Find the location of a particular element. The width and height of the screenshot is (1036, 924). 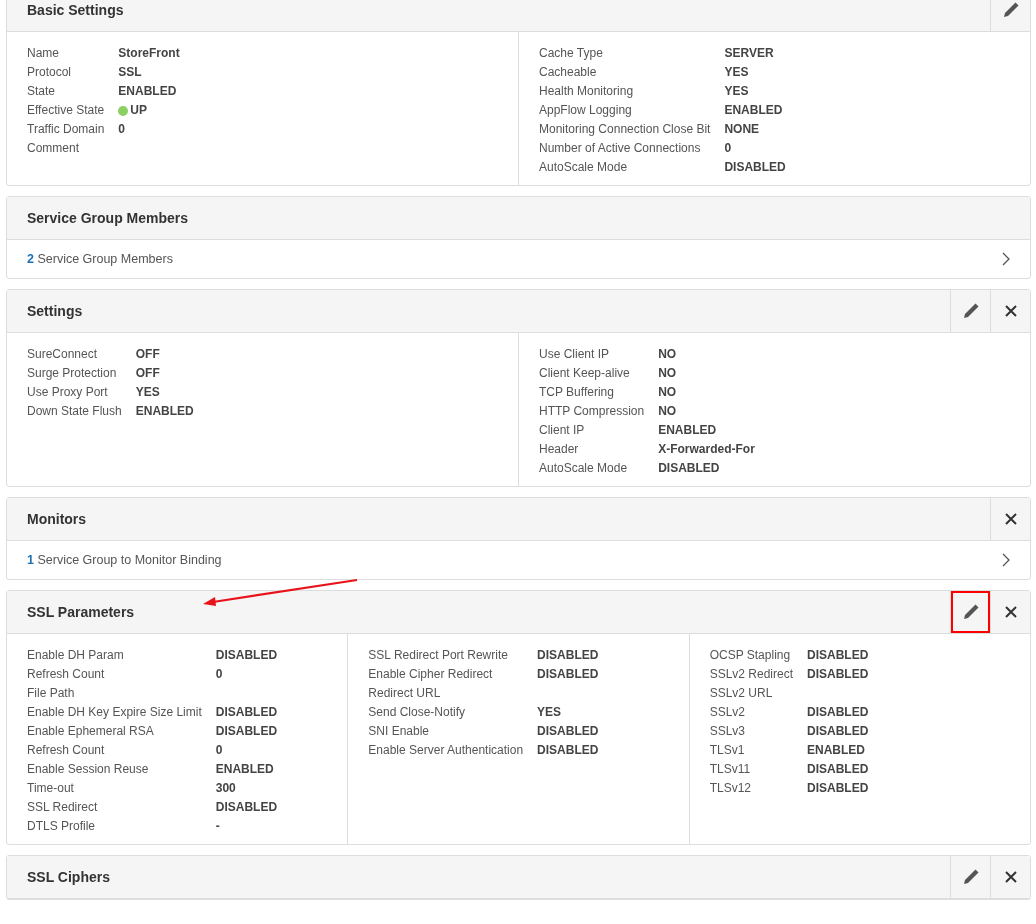

field-label: OCSP Stapling is located at coordinates (750, 655).